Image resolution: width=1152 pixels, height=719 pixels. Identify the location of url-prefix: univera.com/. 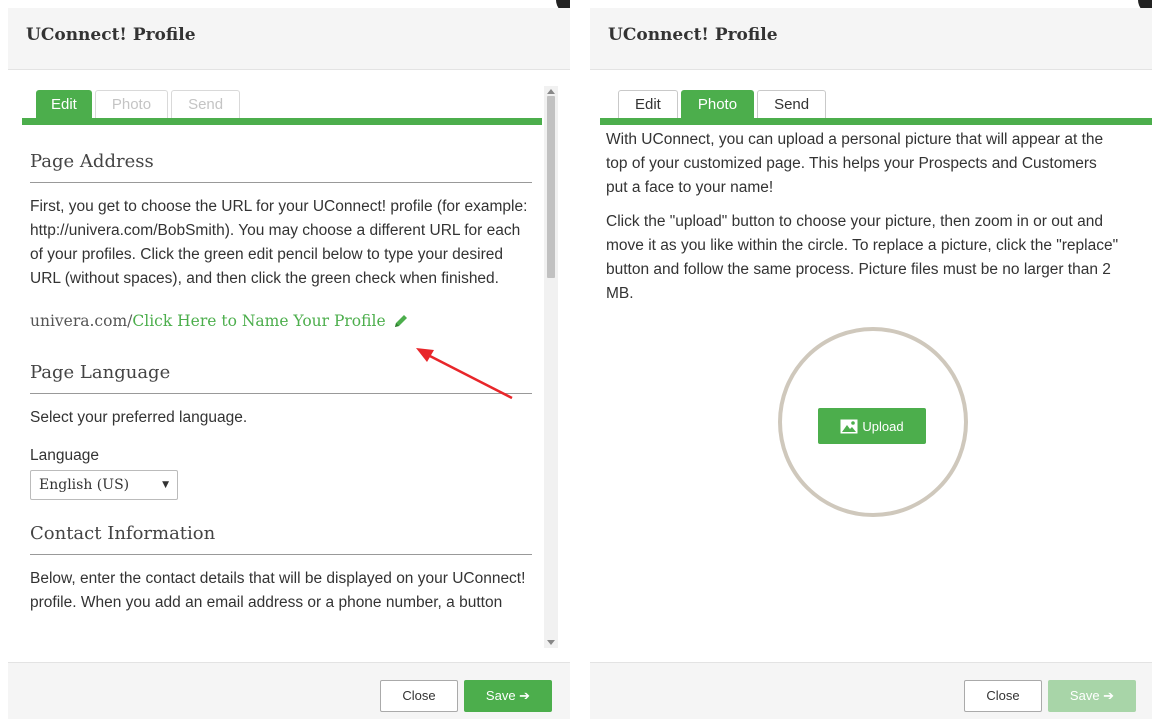
(81, 321).